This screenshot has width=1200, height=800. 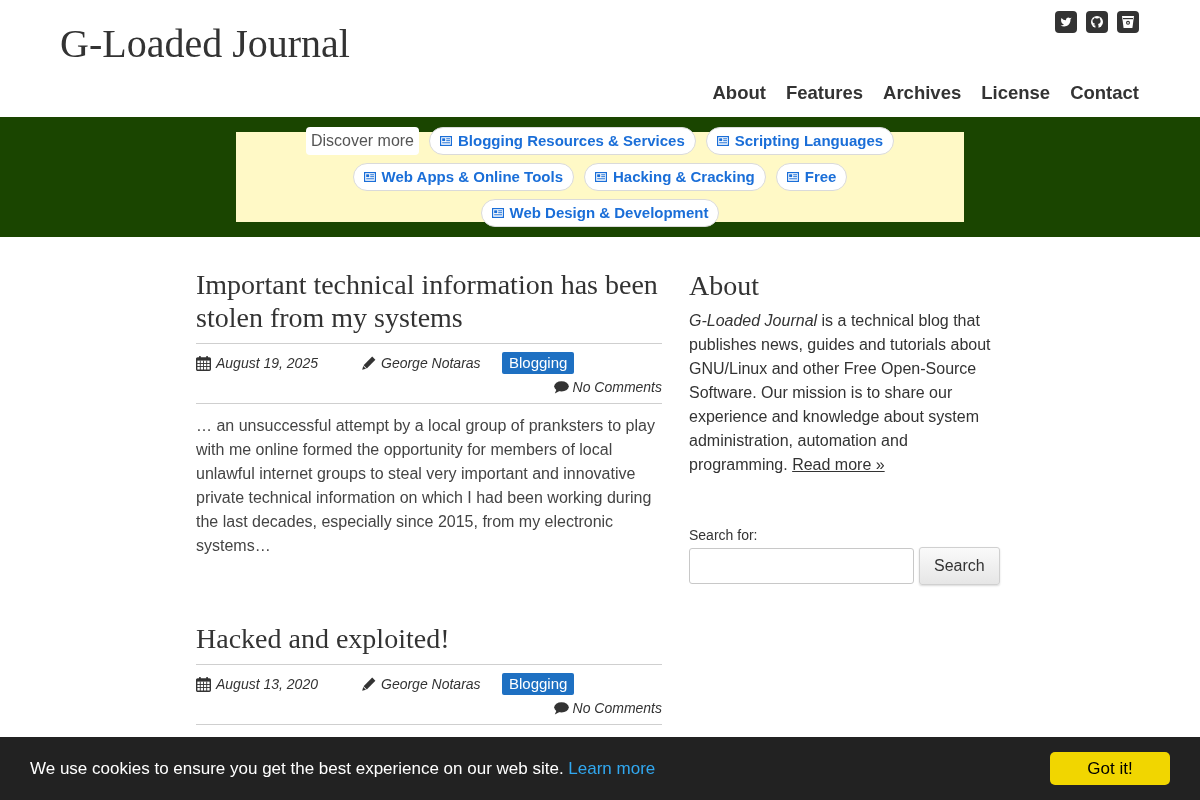 What do you see at coordinates (429, 638) in the screenshot?
I see `post-title: Hacked and exploited!` at bounding box center [429, 638].